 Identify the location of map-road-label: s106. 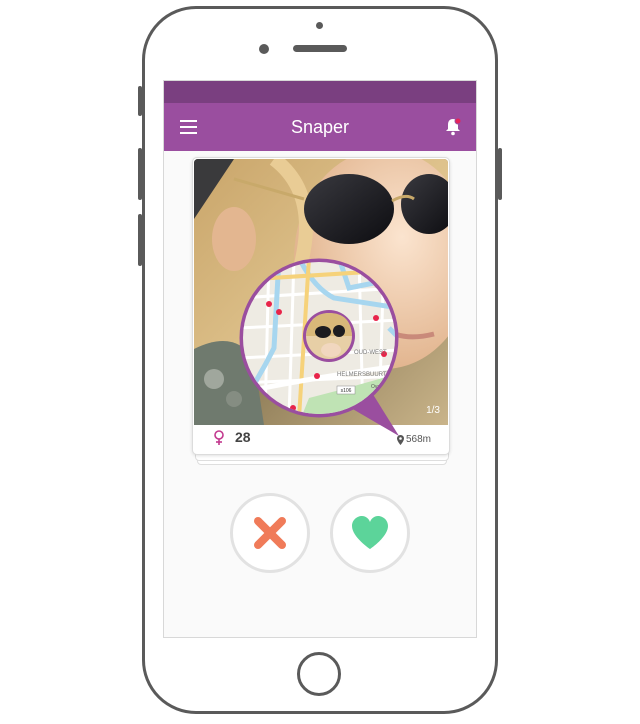
(346, 391).